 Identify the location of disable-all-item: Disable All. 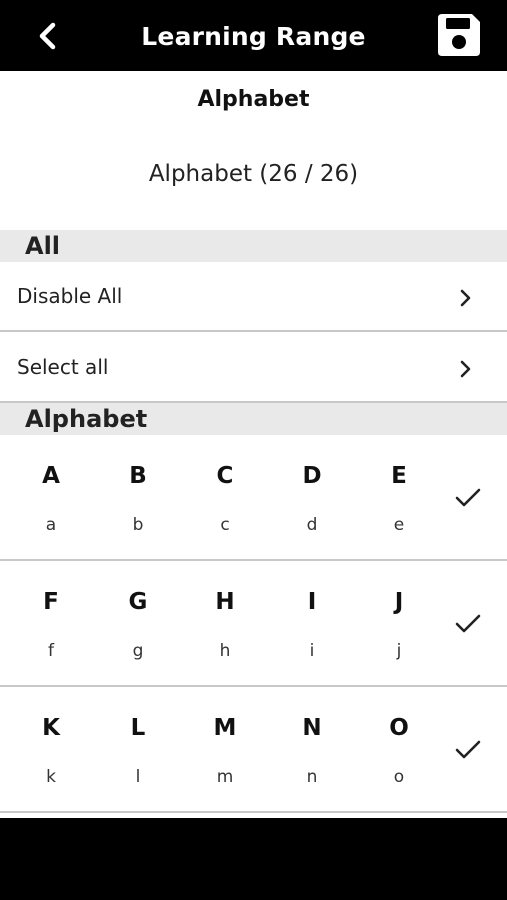
(253, 297).